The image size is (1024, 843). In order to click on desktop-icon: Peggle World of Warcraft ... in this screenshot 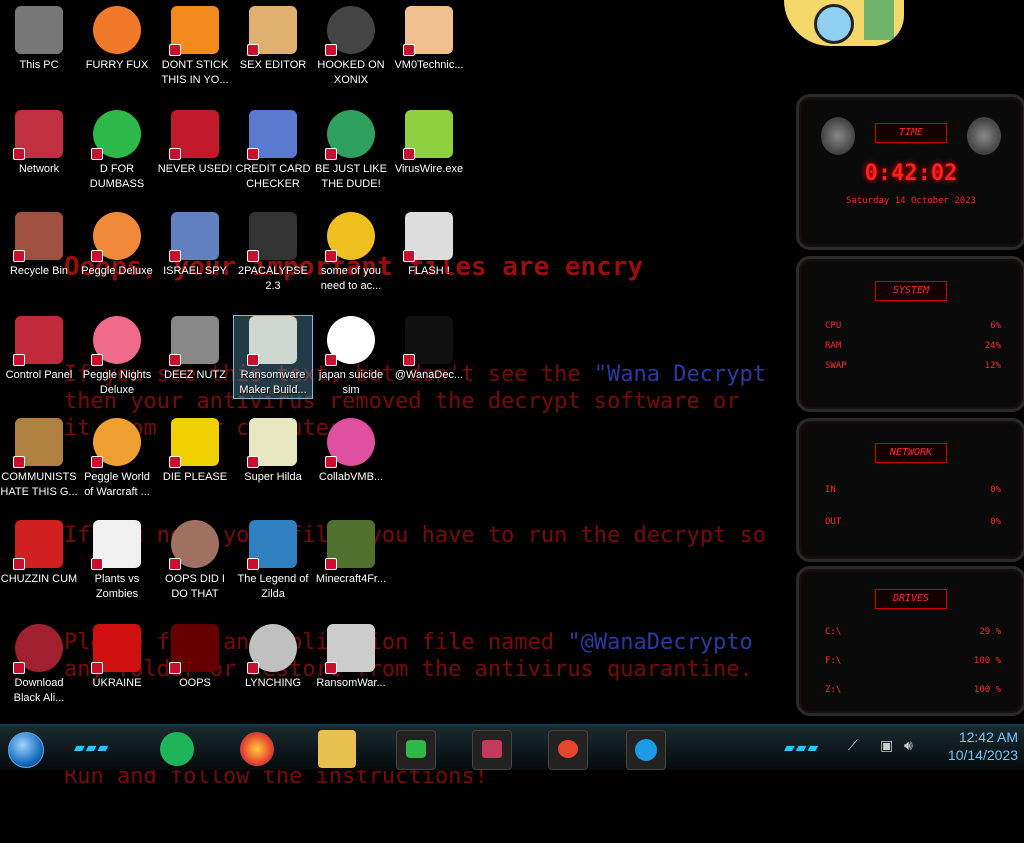, I will do `click(117, 459)`.